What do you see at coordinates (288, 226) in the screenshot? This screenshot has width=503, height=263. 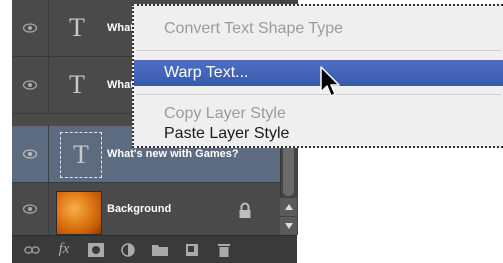 I see `scroll-down-button` at bounding box center [288, 226].